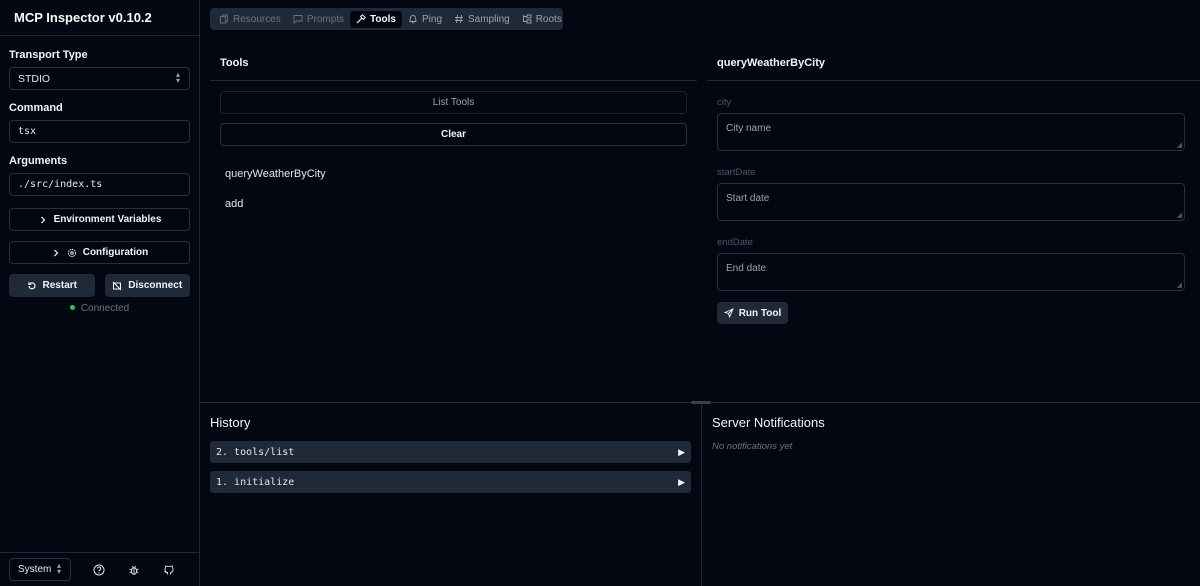  I want to click on history-item-label: 2. tools/list, so click(255, 452).